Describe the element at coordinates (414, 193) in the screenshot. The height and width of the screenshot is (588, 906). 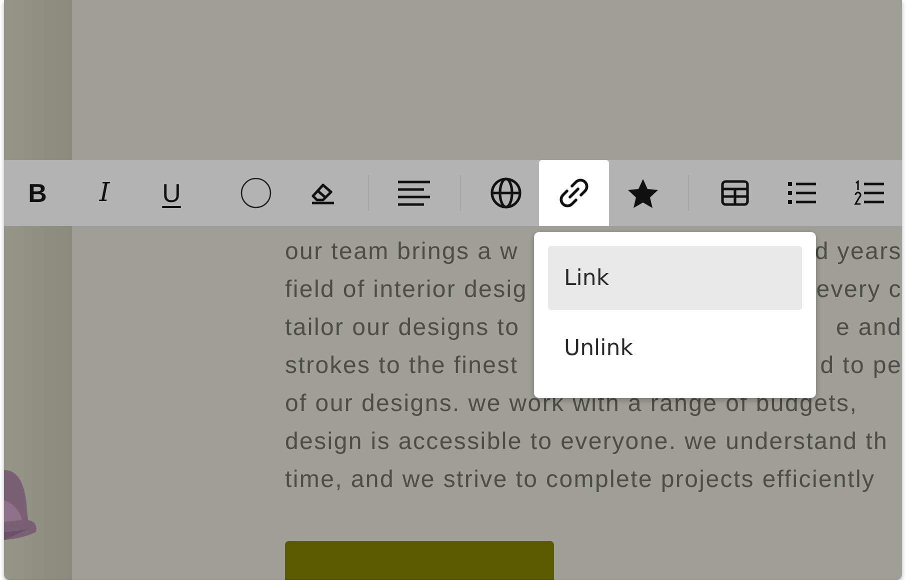
I see `align-left-icon` at that location.